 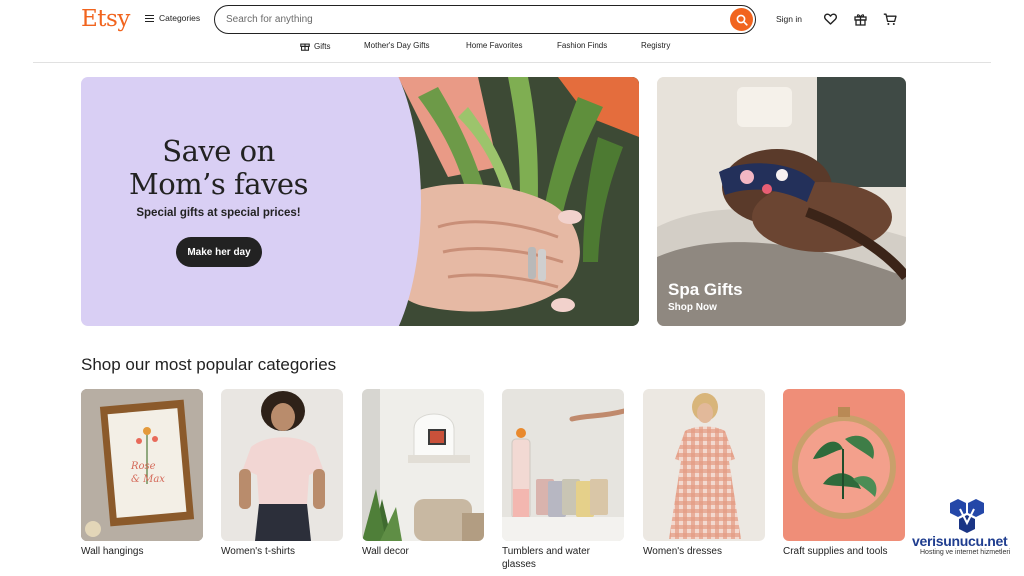 I want to click on nav-item-registry: Registry, so click(x=655, y=45).